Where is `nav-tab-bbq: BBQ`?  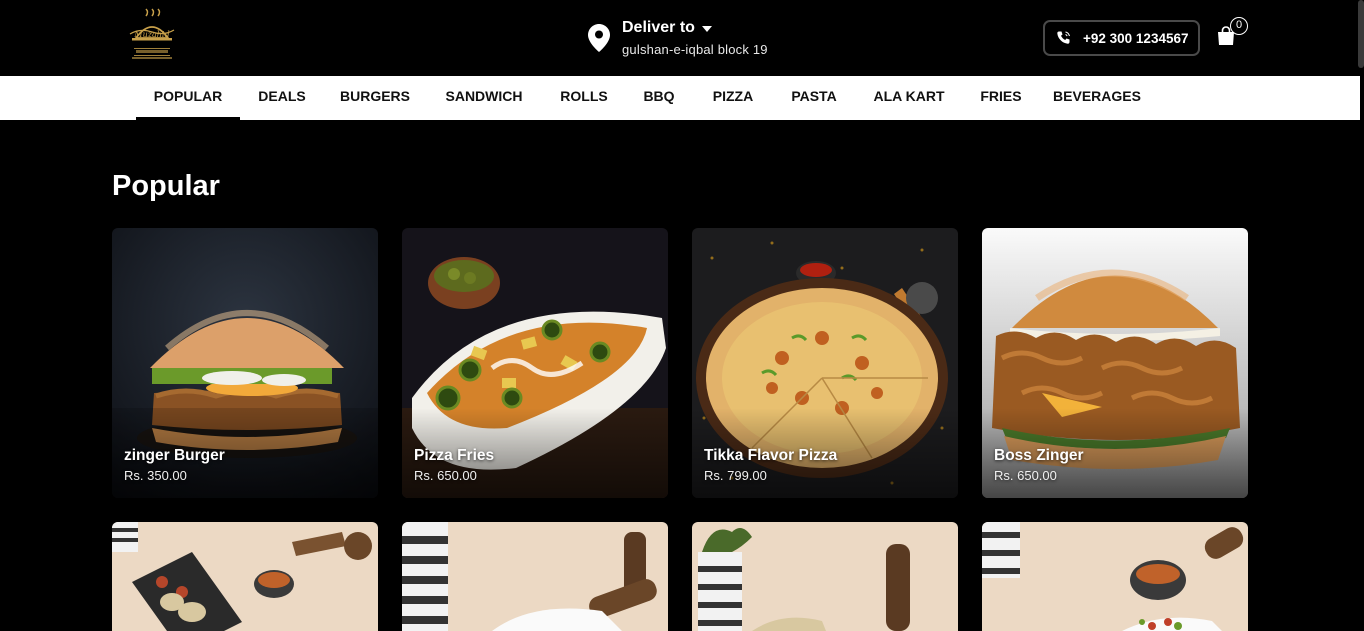
nav-tab-bbq: BBQ is located at coordinates (659, 98).